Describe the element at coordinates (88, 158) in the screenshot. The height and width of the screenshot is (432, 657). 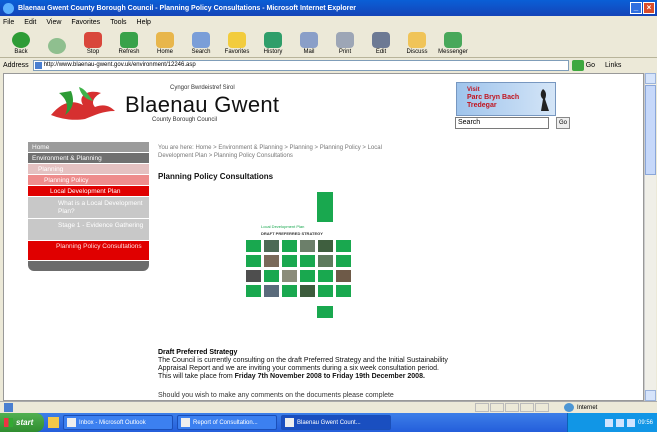
I see `nav-item-environment: Environment & Planning` at that location.